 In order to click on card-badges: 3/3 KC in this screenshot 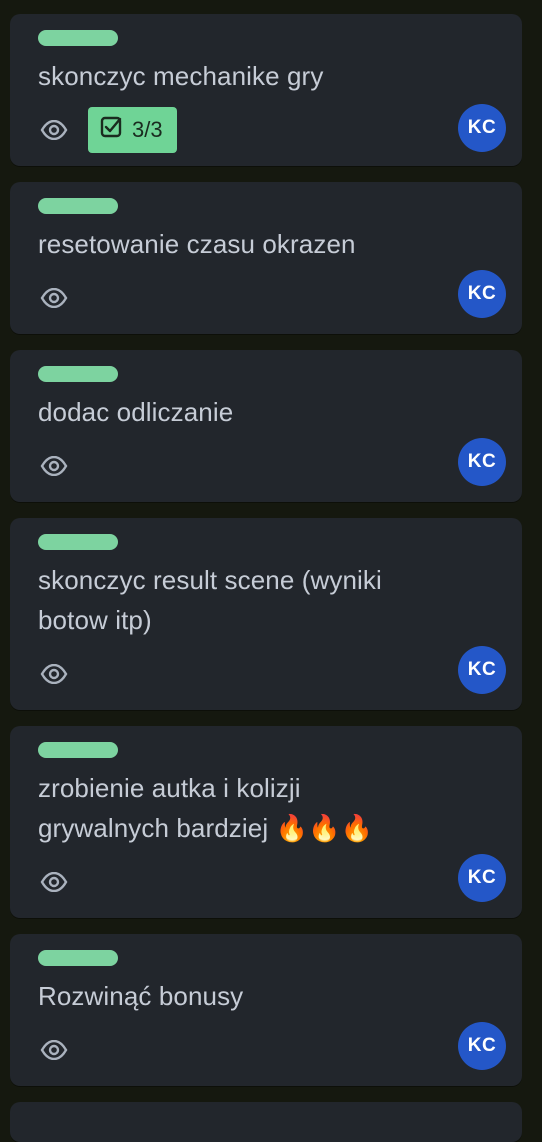, I will do `click(271, 129)`.